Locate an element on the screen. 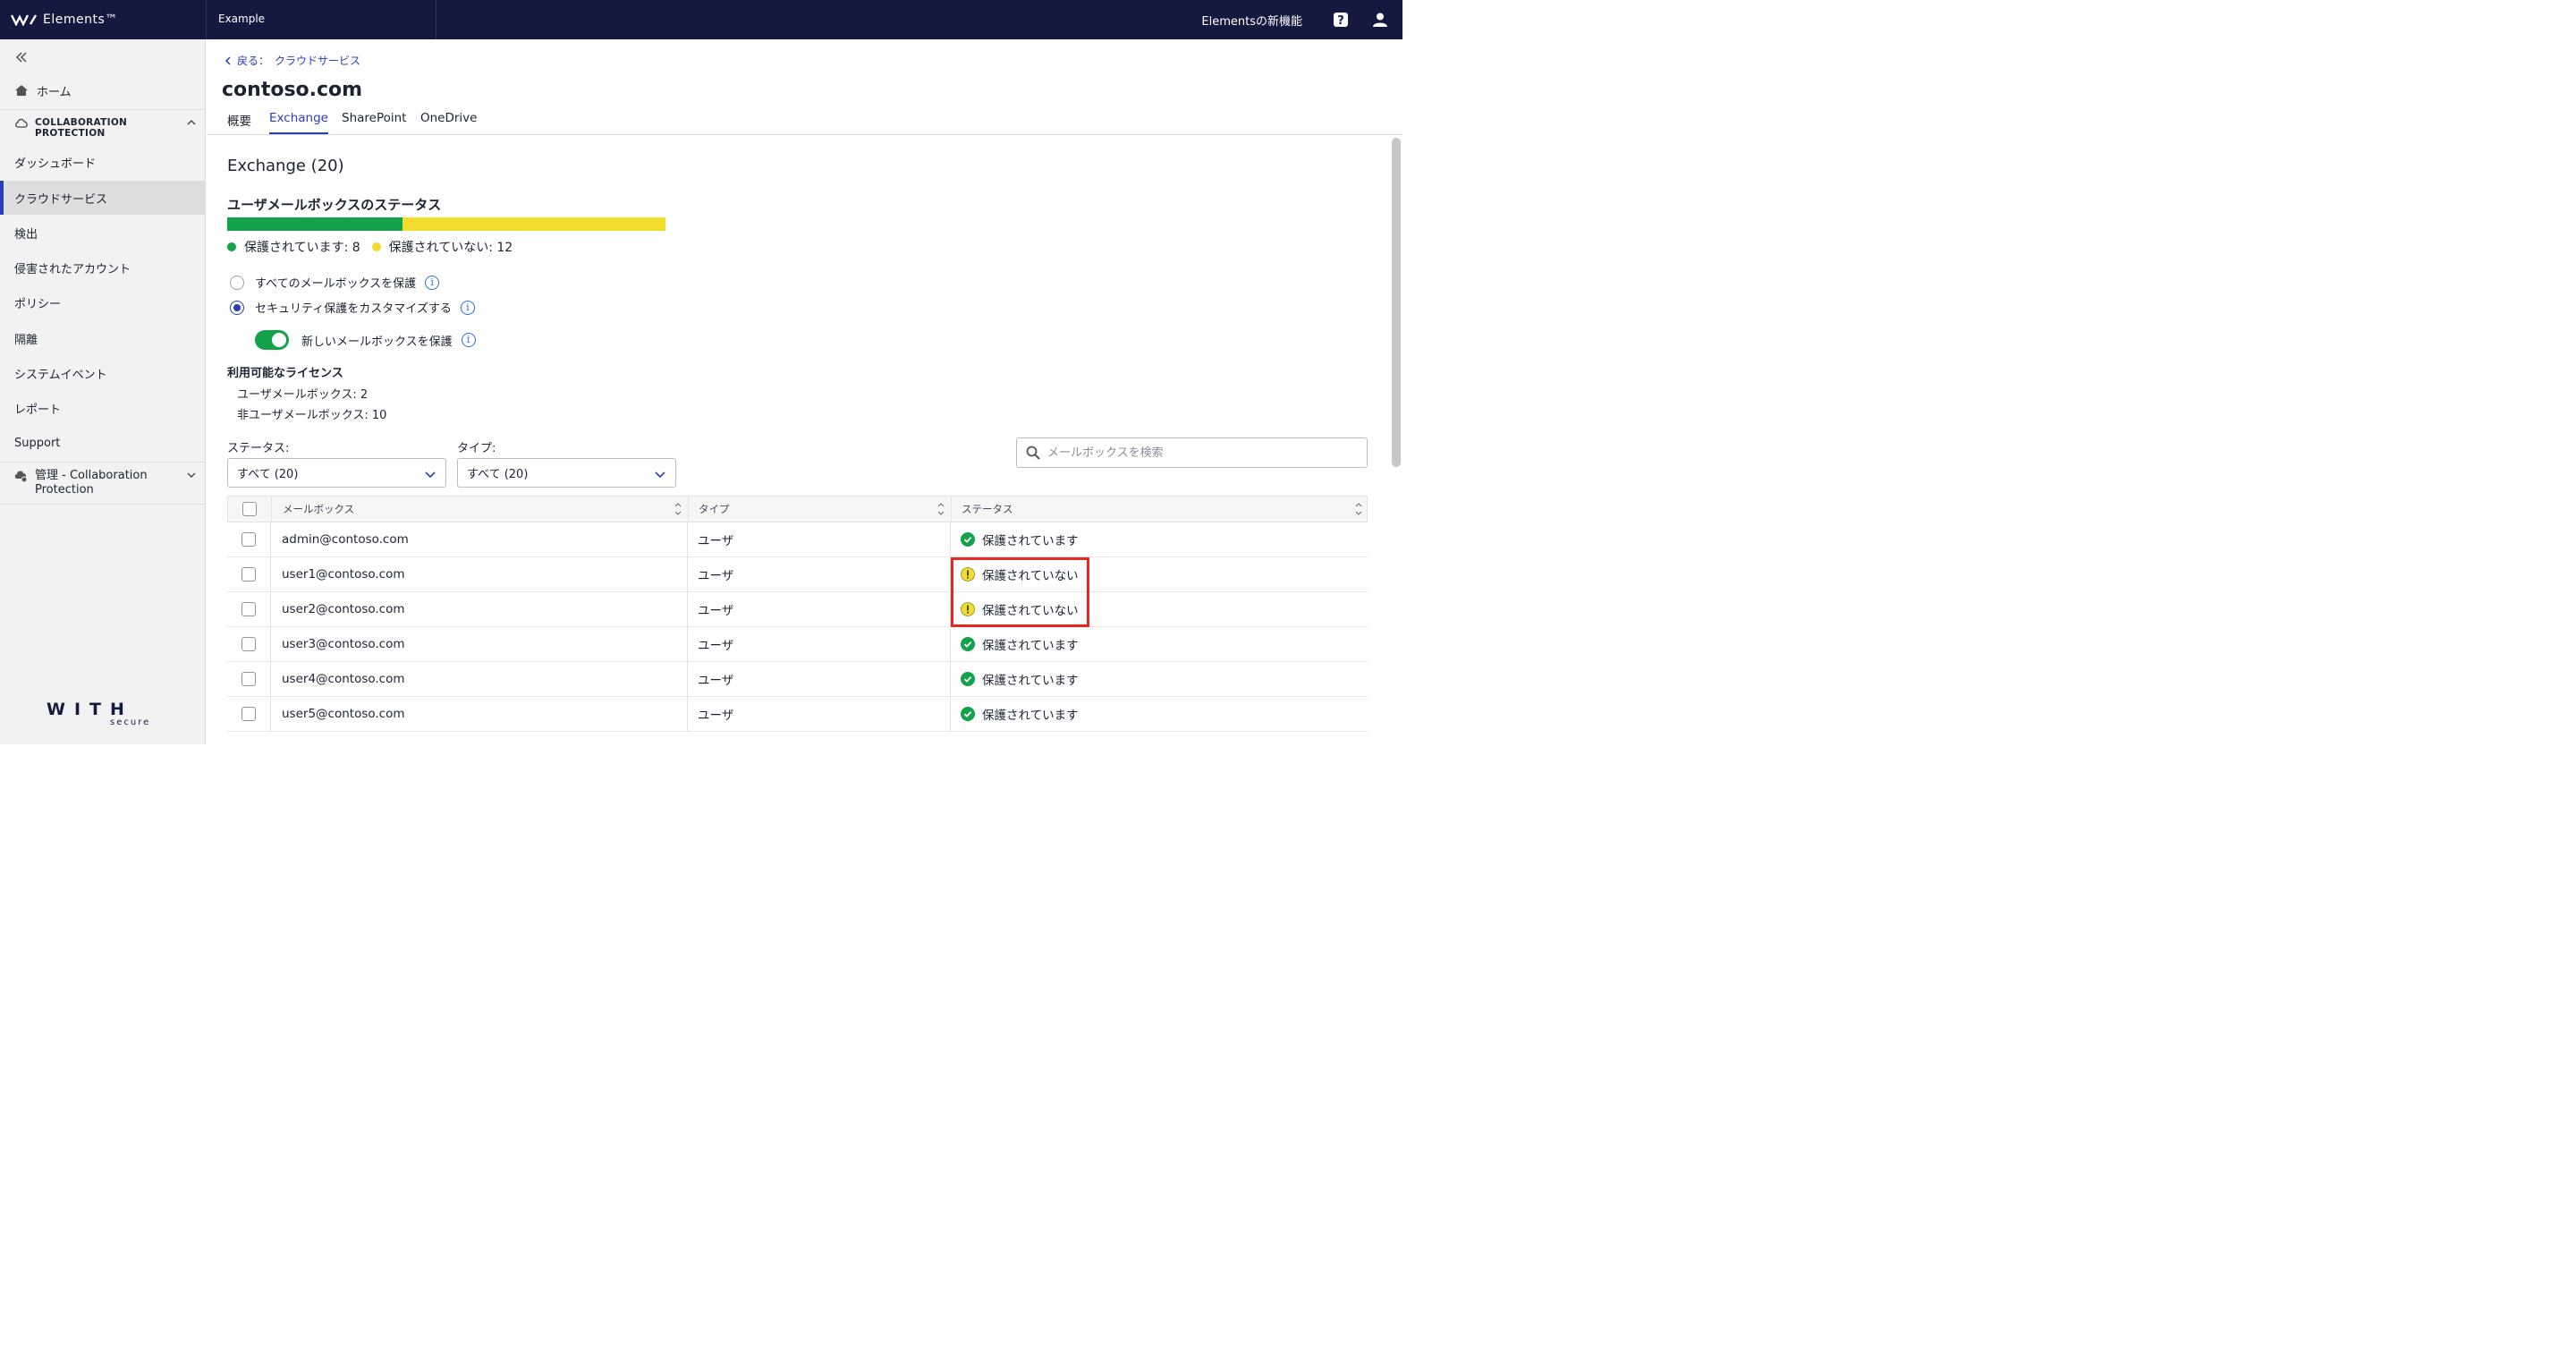 The height and width of the screenshot is (1367, 2576). tab-exchange: Exchange is located at coordinates (298, 122).